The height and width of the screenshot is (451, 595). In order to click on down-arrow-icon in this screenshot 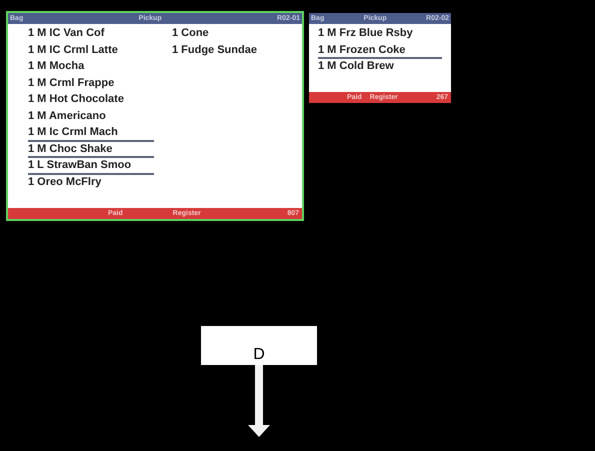, I will do `click(259, 401)`.